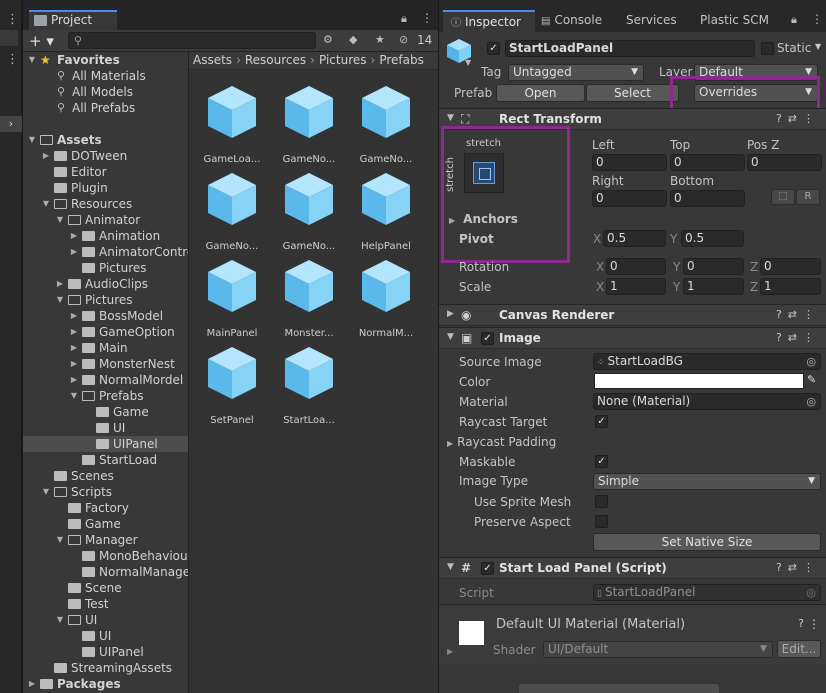  What do you see at coordinates (741, 21) in the screenshot?
I see `tab-plastic-scm: Plastic SCM` at bounding box center [741, 21].